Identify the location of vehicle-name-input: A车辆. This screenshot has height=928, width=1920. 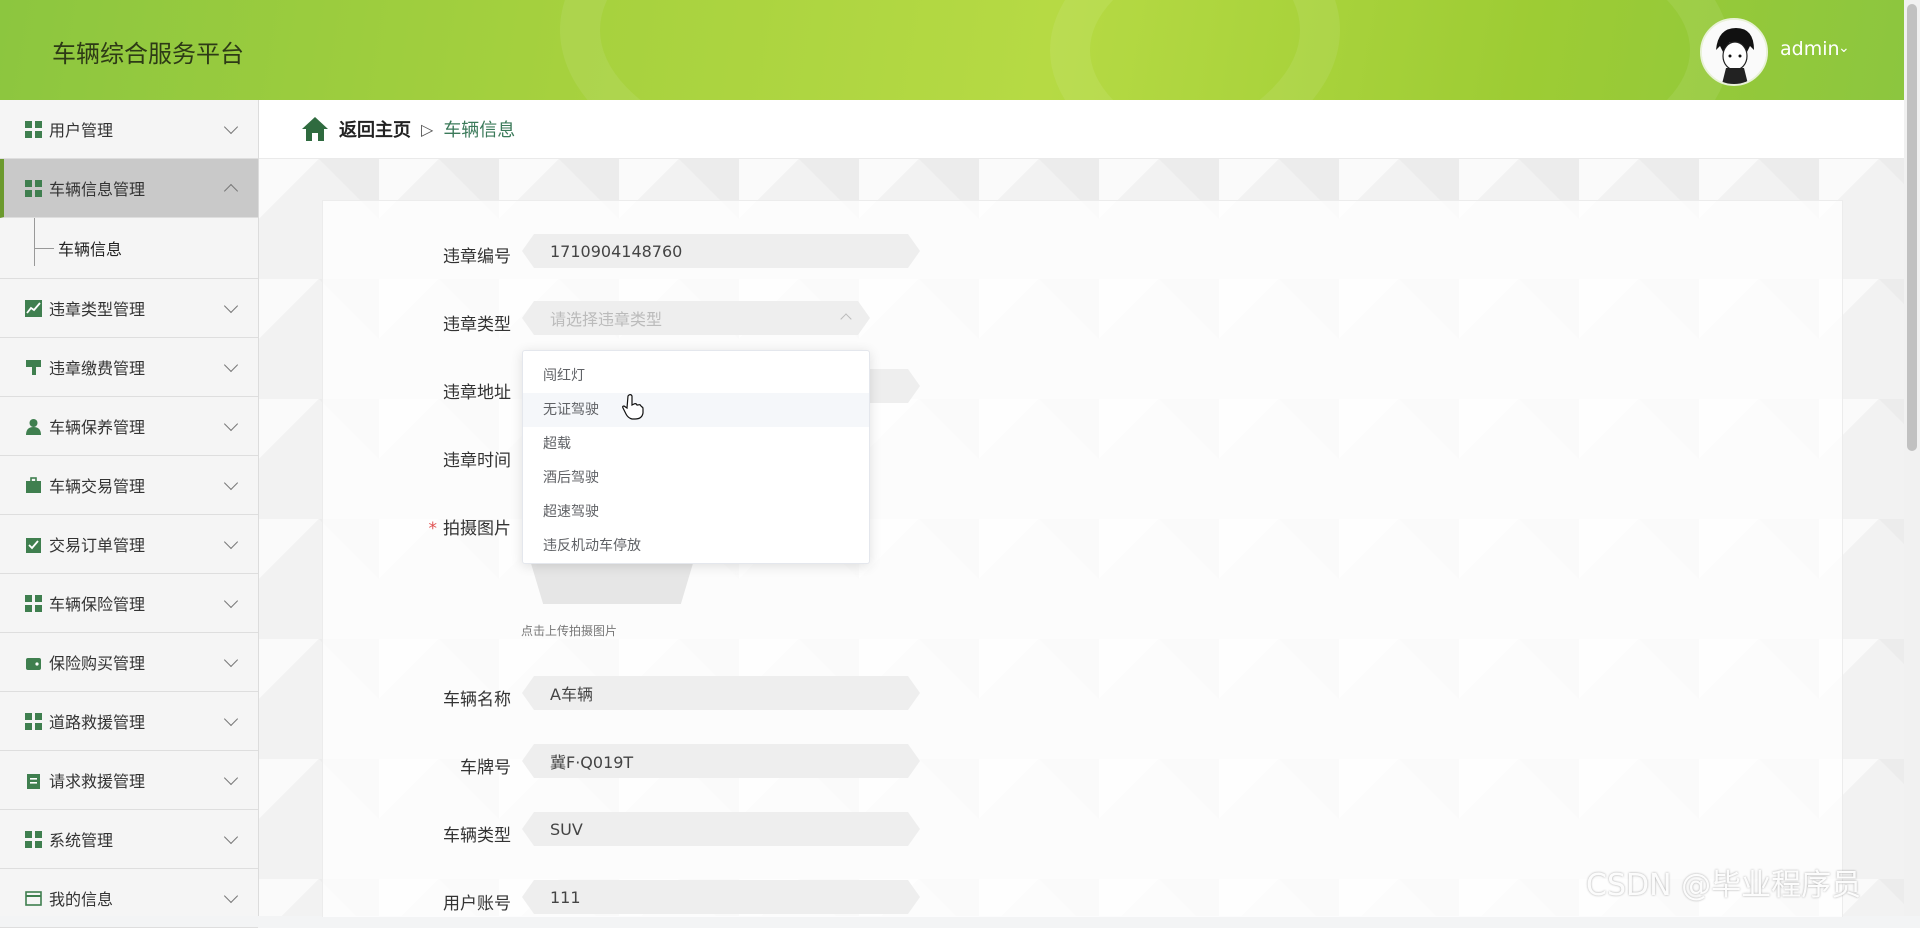
(721, 693).